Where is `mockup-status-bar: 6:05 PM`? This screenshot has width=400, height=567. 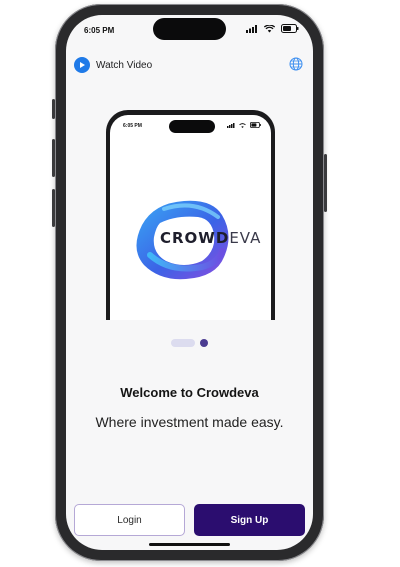 mockup-status-bar: 6:05 PM is located at coordinates (190, 125).